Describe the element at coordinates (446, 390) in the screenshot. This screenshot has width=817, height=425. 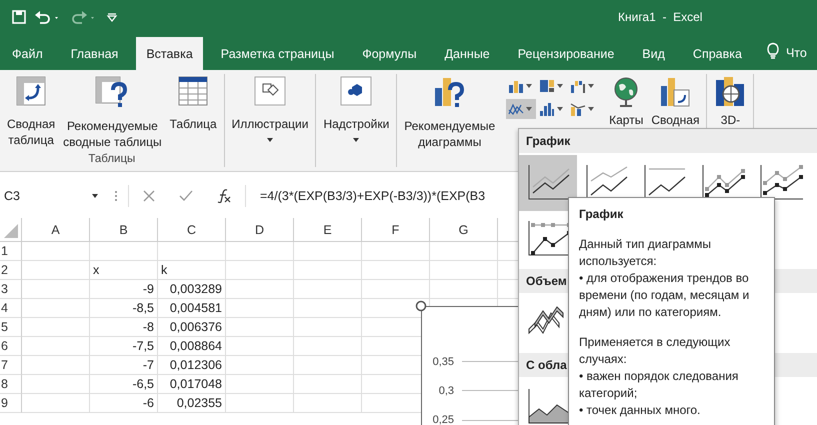
I see `axis-label: 0,3` at that location.